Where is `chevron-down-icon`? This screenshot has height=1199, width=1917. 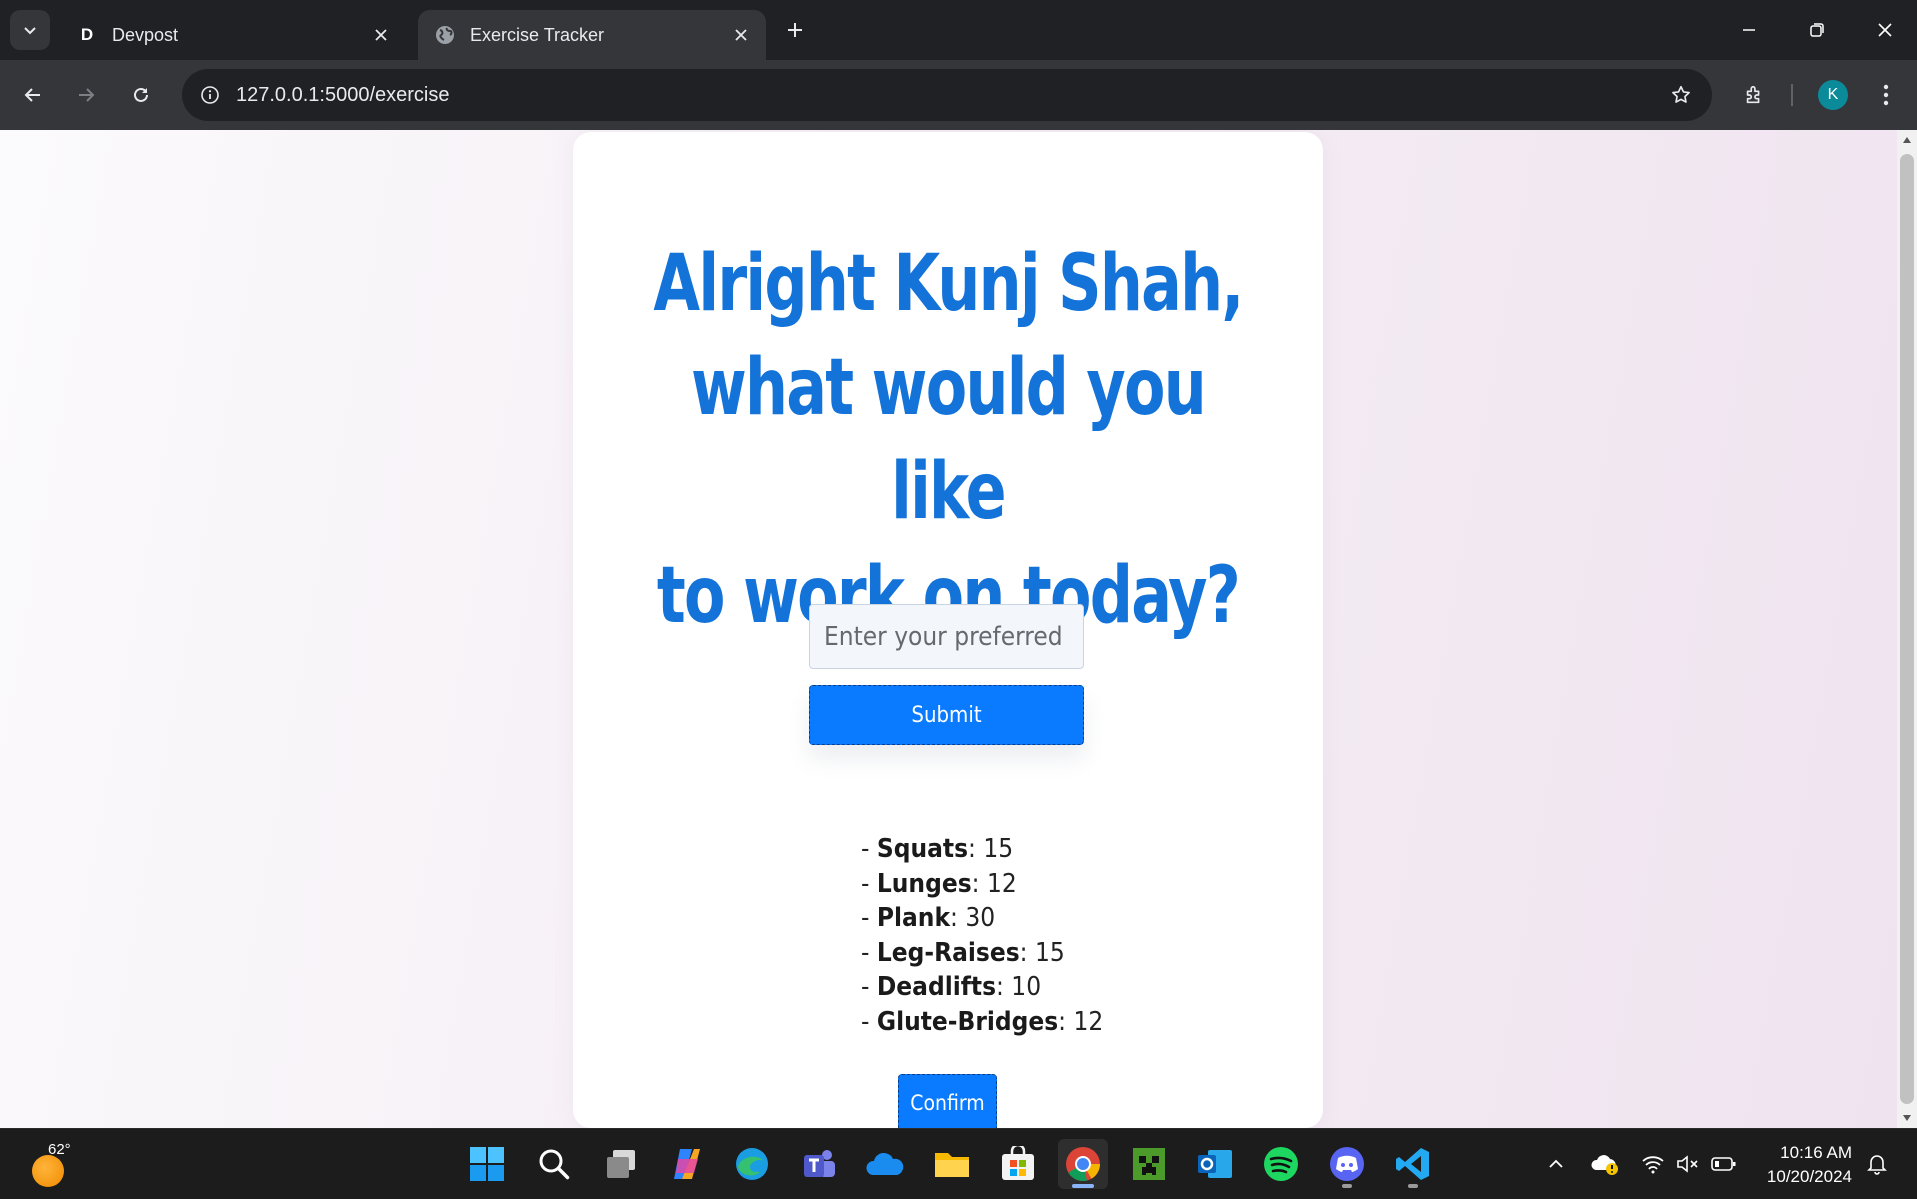 chevron-down-icon is located at coordinates (30, 31).